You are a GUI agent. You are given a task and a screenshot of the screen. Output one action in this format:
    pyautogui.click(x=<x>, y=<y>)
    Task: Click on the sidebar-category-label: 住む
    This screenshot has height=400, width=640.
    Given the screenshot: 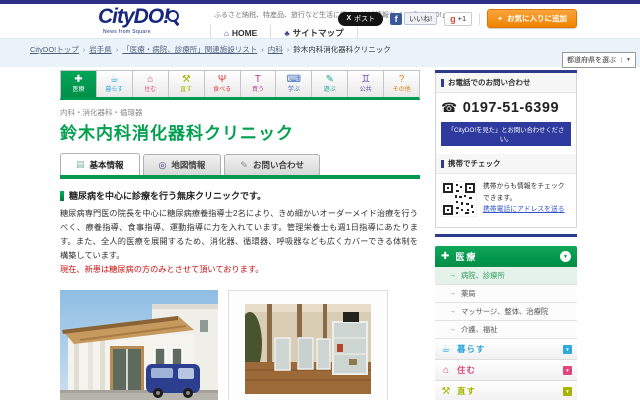 What is the action you would take?
    pyautogui.click(x=467, y=370)
    